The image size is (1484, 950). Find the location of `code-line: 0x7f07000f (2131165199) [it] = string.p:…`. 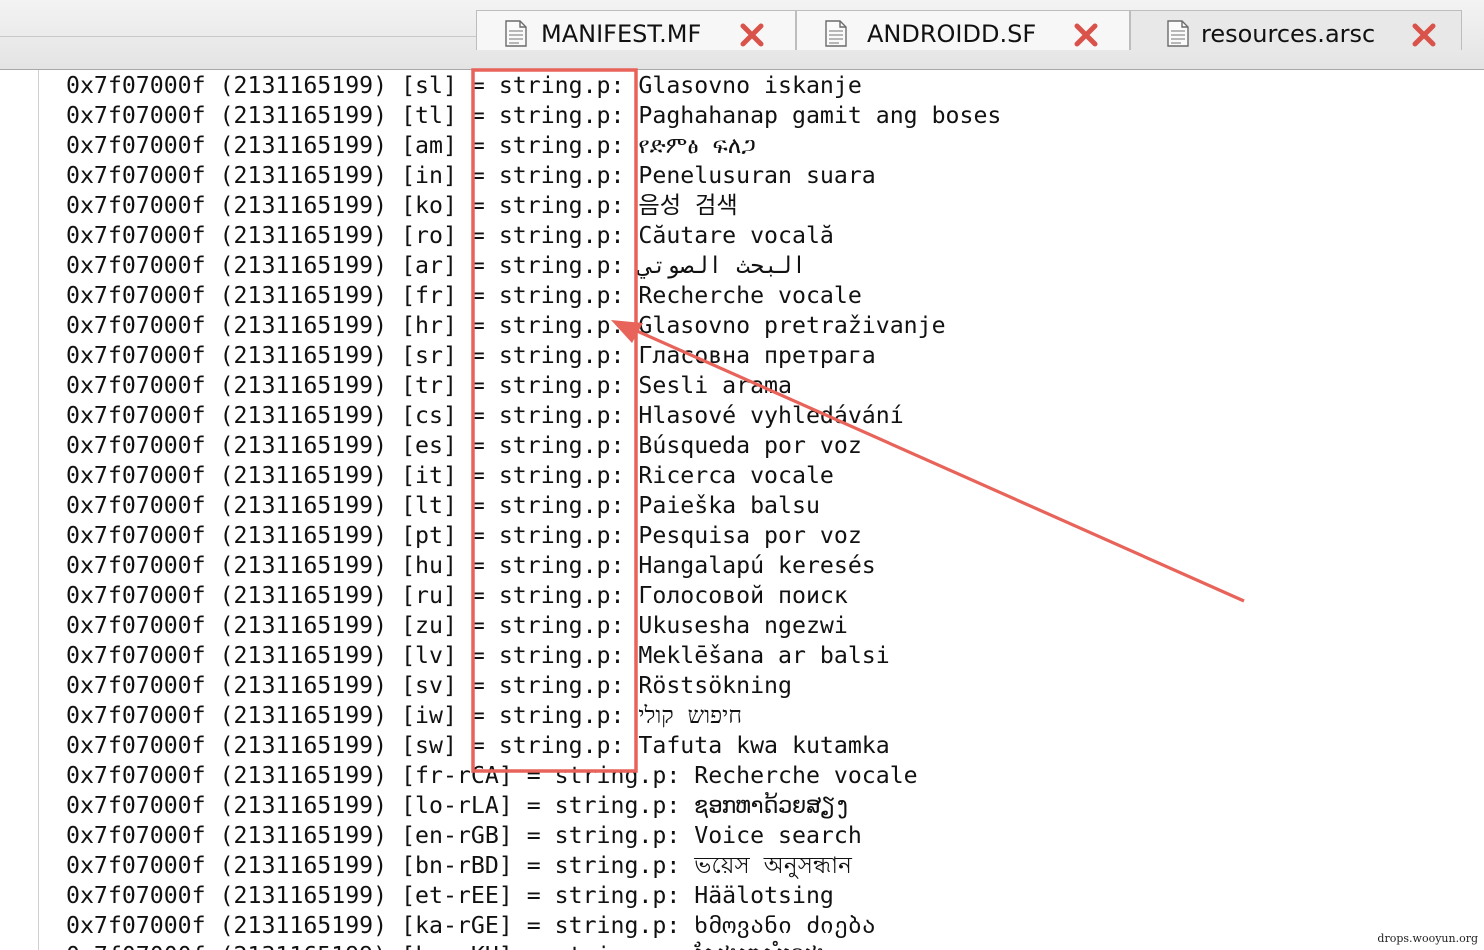

code-line: 0x7f07000f (2131165199) [it] = string.p:… is located at coordinates (450, 475).